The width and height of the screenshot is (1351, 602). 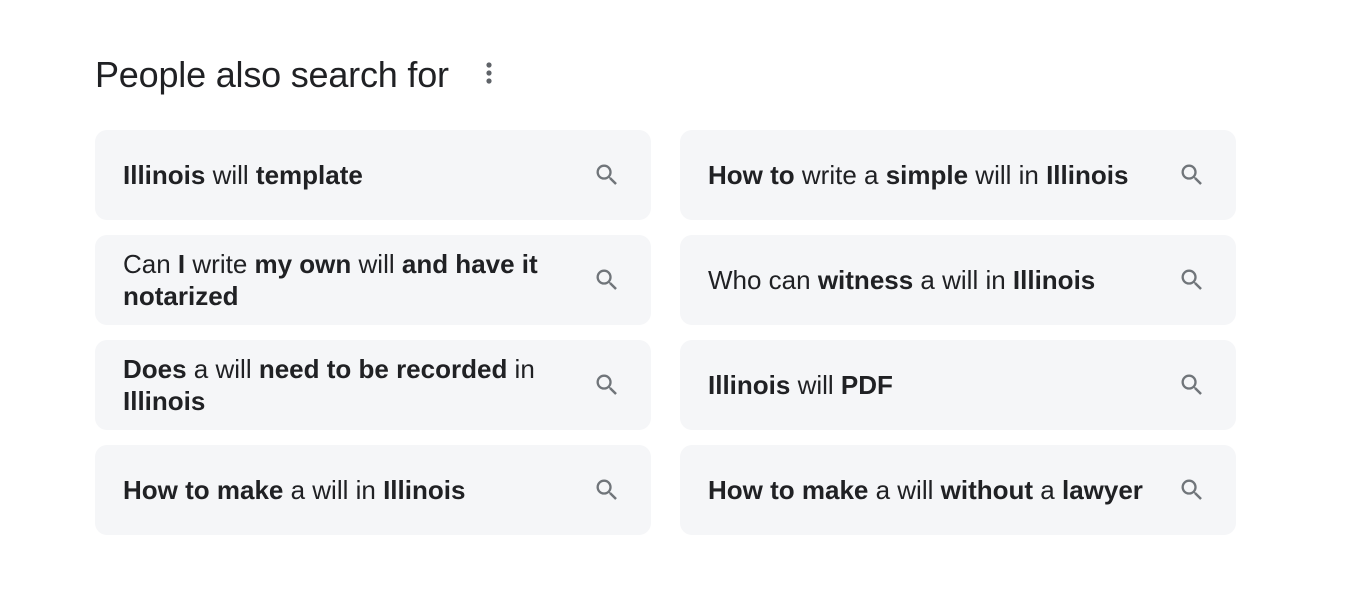 What do you see at coordinates (303, 264) in the screenshot?
I see `suggestion-bold-text: my own` at bounding box center [303, 264].